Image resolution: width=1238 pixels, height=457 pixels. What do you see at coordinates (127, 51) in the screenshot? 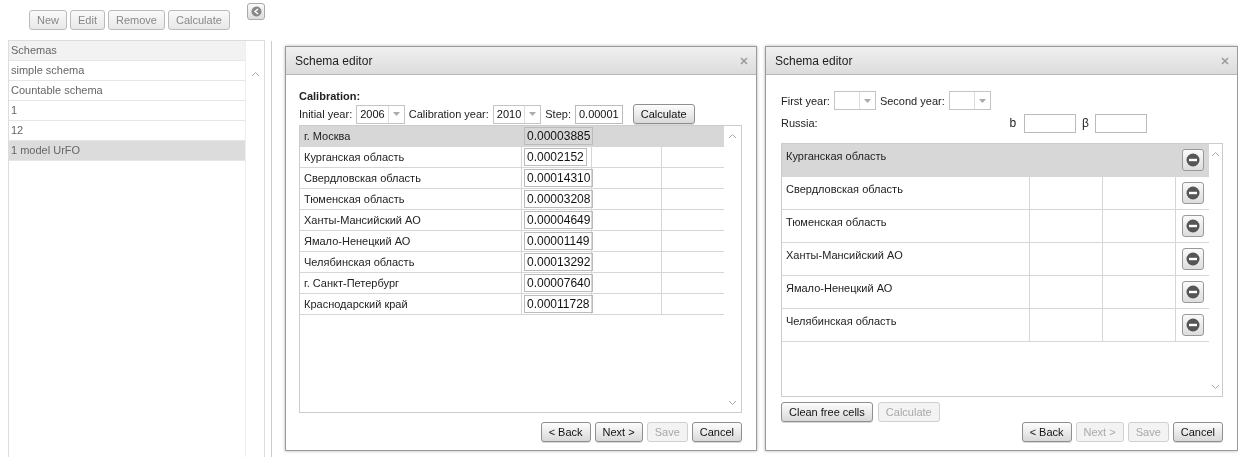
I see `list-header: Schemas` at bounding box center [127, 51].